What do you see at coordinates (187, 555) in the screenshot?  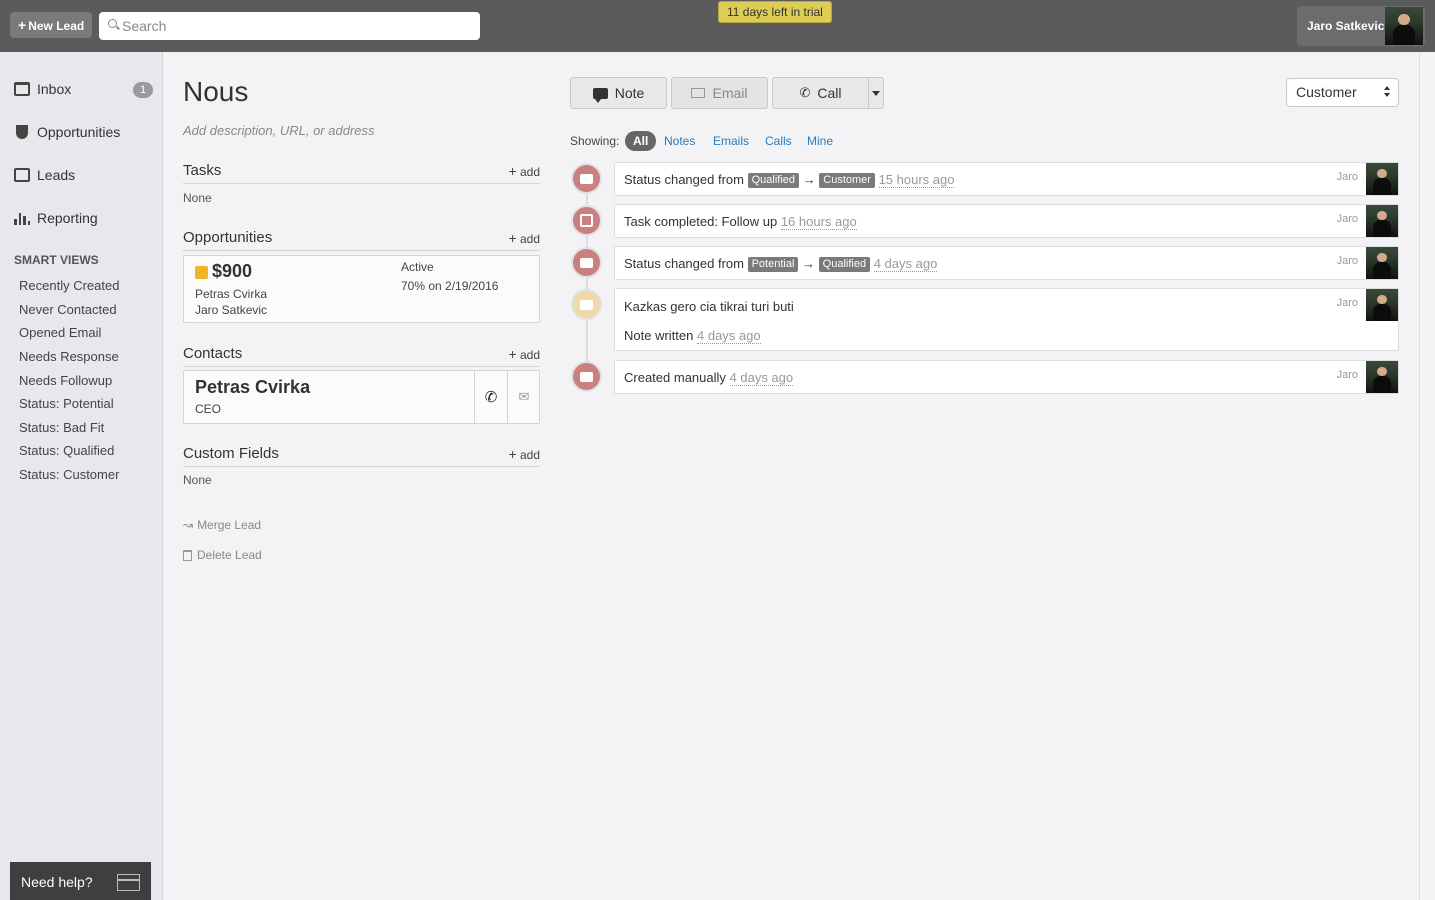 I see `trash-icon` at bounding box center [187, 555].